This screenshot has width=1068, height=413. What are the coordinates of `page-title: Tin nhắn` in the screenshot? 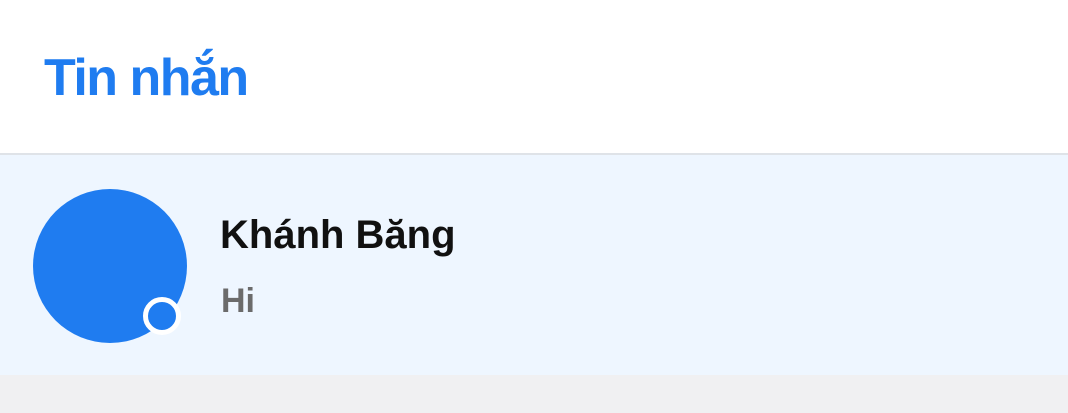 It's located at (146, 78).